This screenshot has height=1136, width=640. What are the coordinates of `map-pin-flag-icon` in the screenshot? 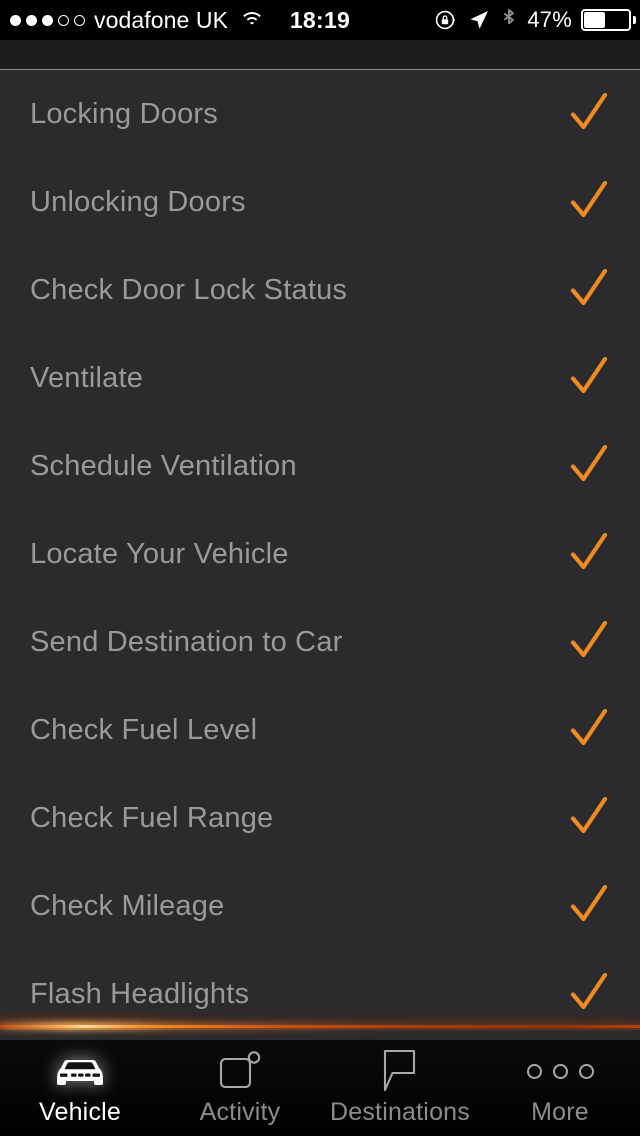 It's located at (400, 1070).